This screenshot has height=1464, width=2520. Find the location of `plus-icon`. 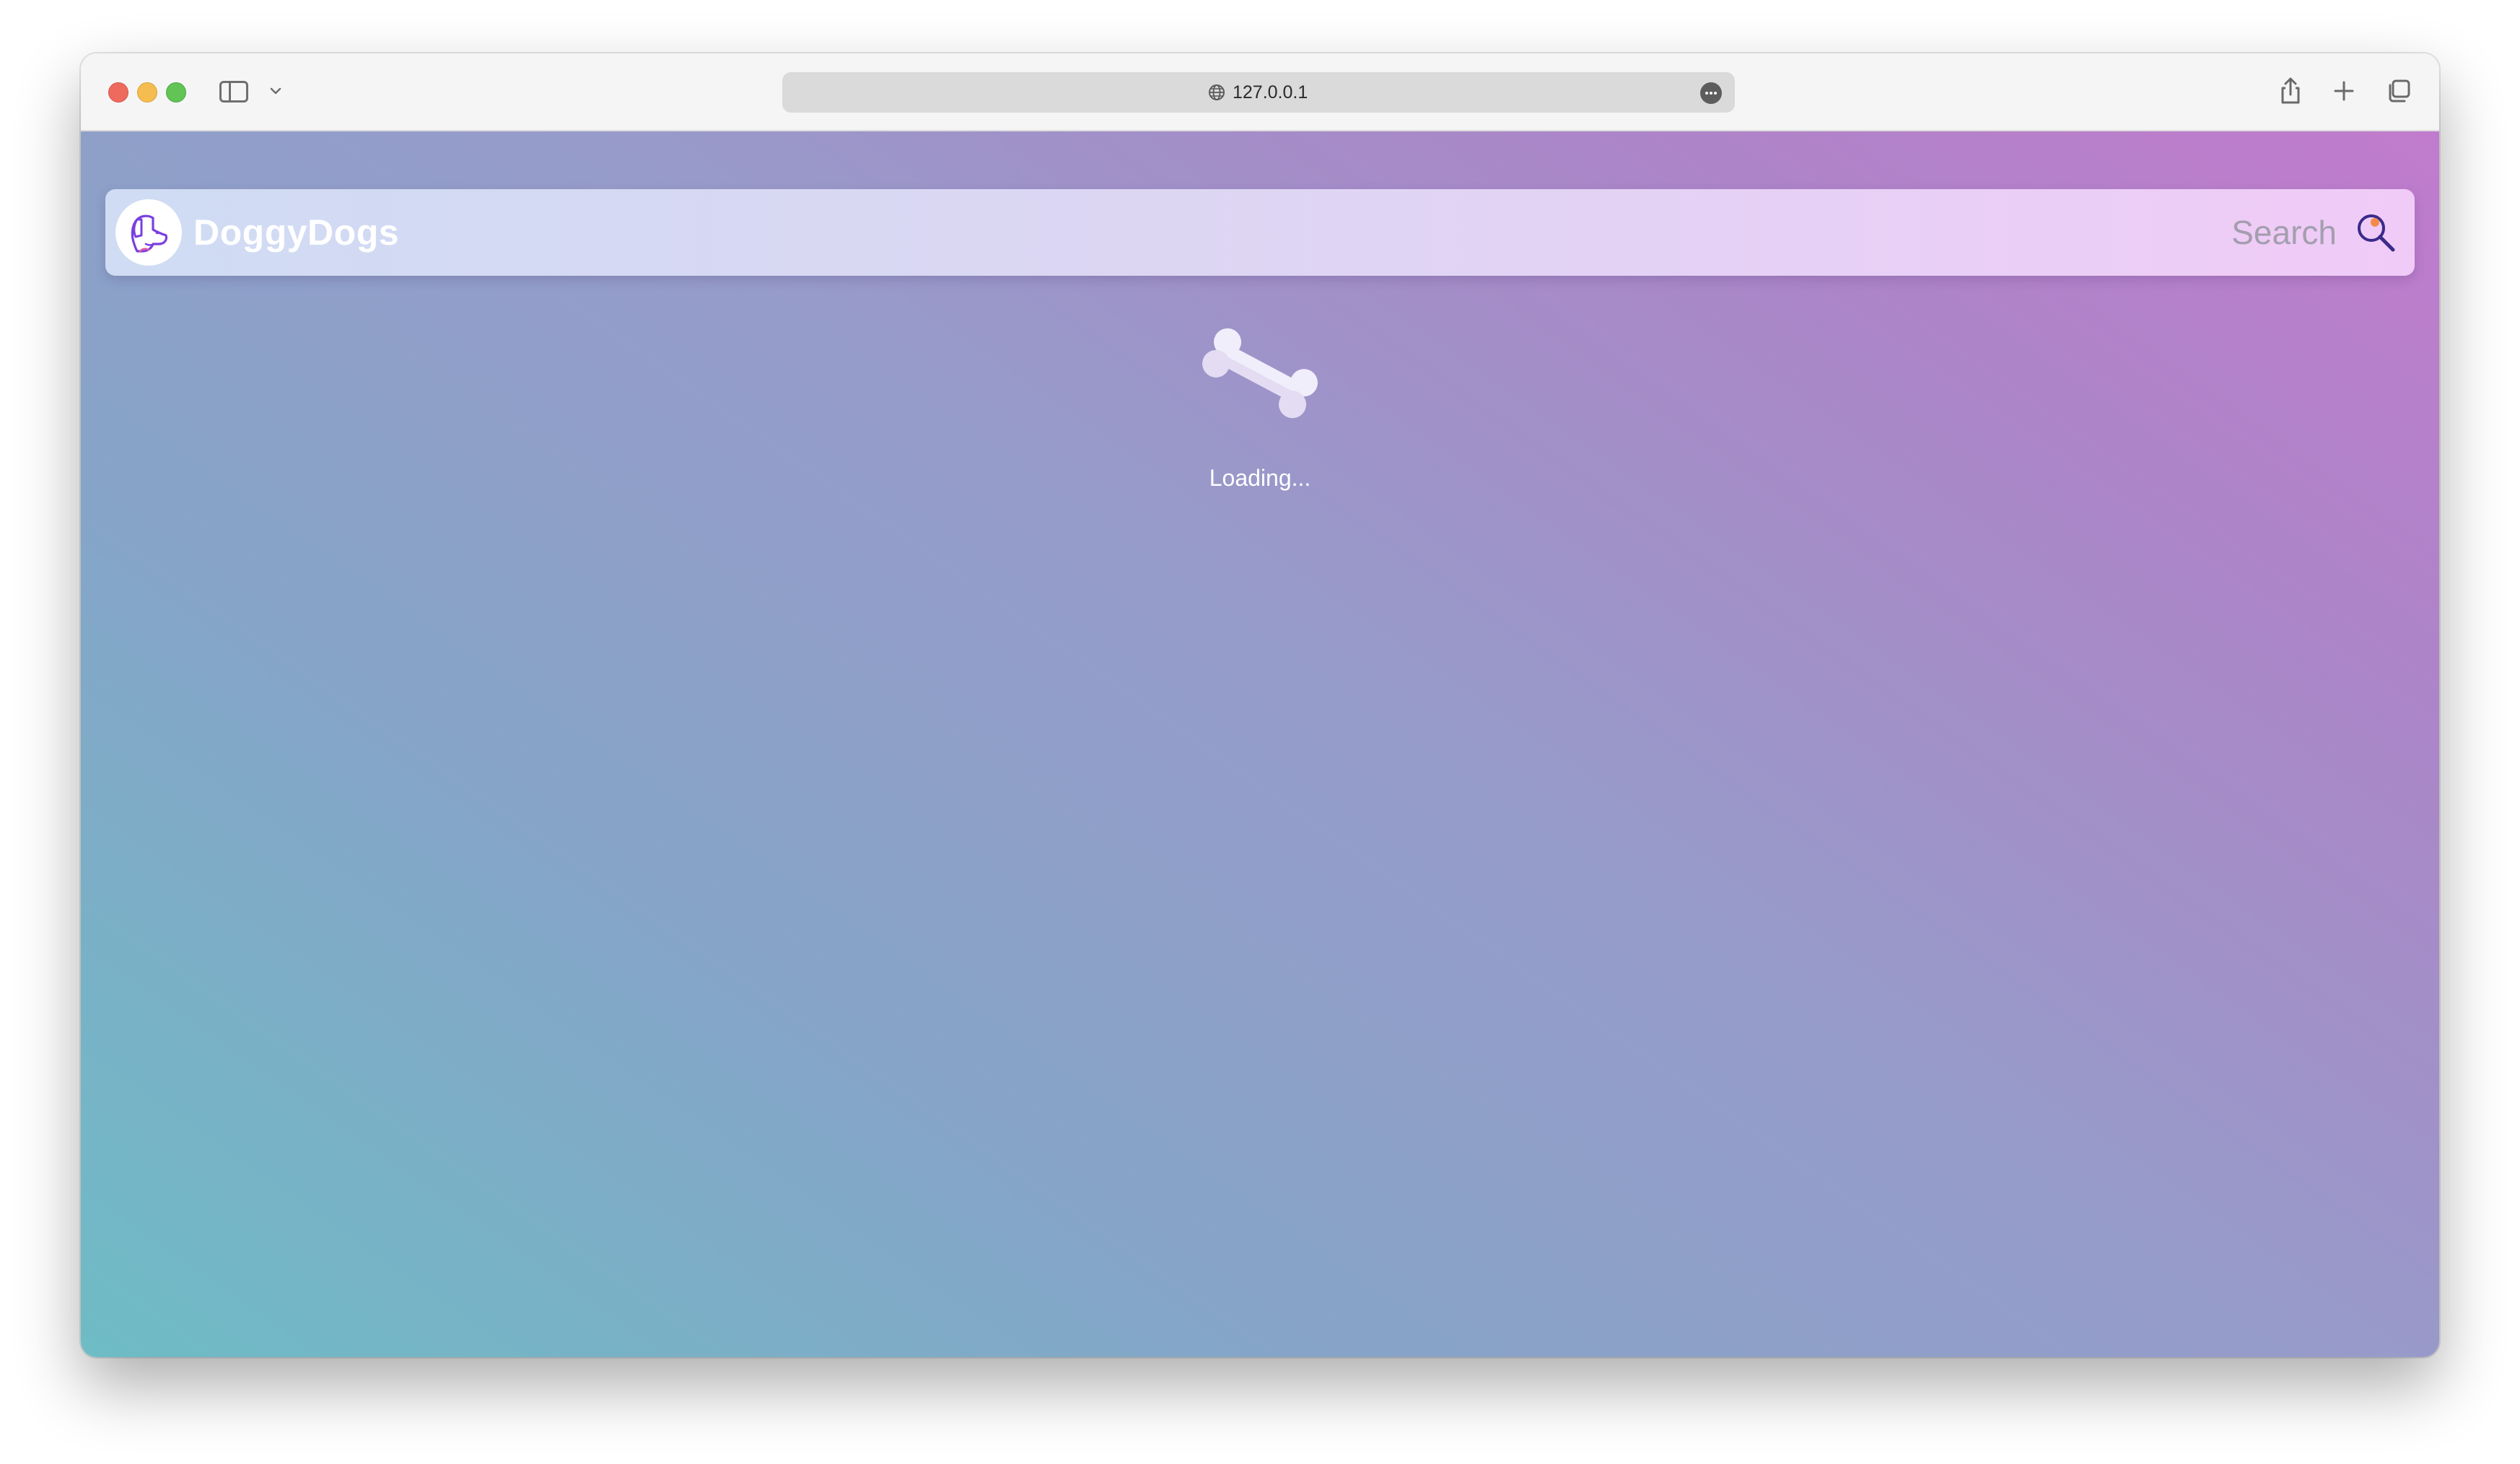

plus-icon is located at coordinates (2344, 91).